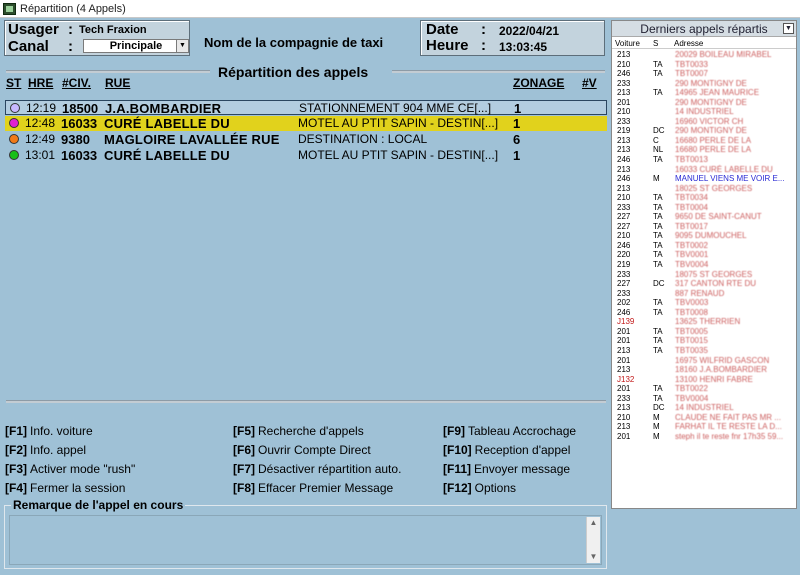 Image resolution: width=800 pixels, height=575 pixels. I want to click on recent-dispatch-row: 201 TA TBT0022, so click(704, 389).